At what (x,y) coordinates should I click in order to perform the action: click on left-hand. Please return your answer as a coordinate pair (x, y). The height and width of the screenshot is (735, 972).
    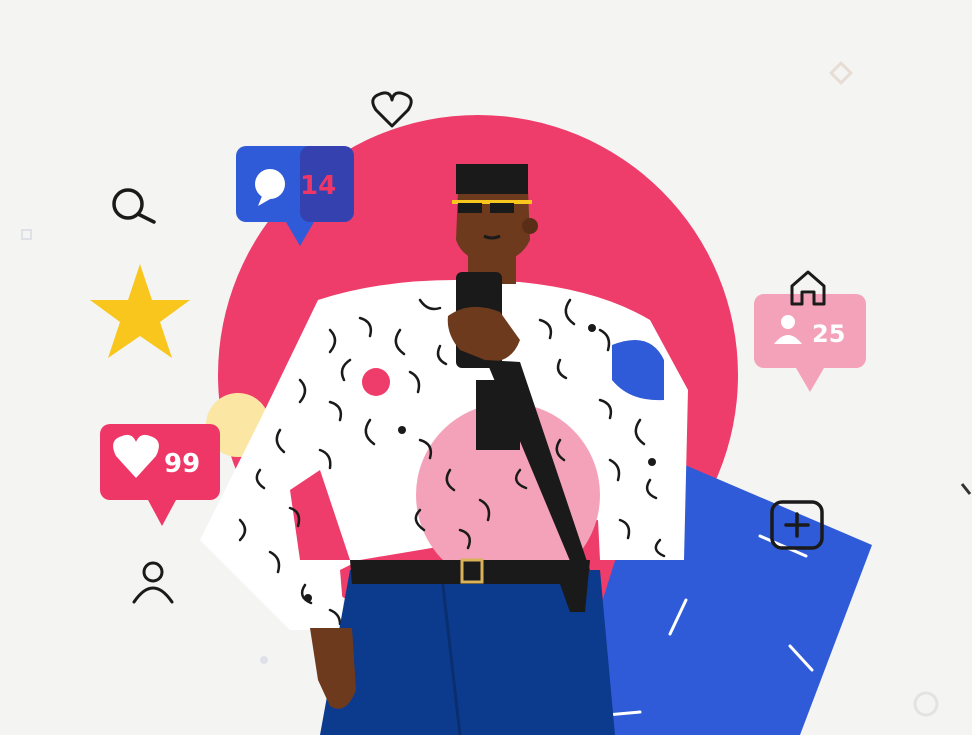
    Looking at the image, I should click on (333, 668).